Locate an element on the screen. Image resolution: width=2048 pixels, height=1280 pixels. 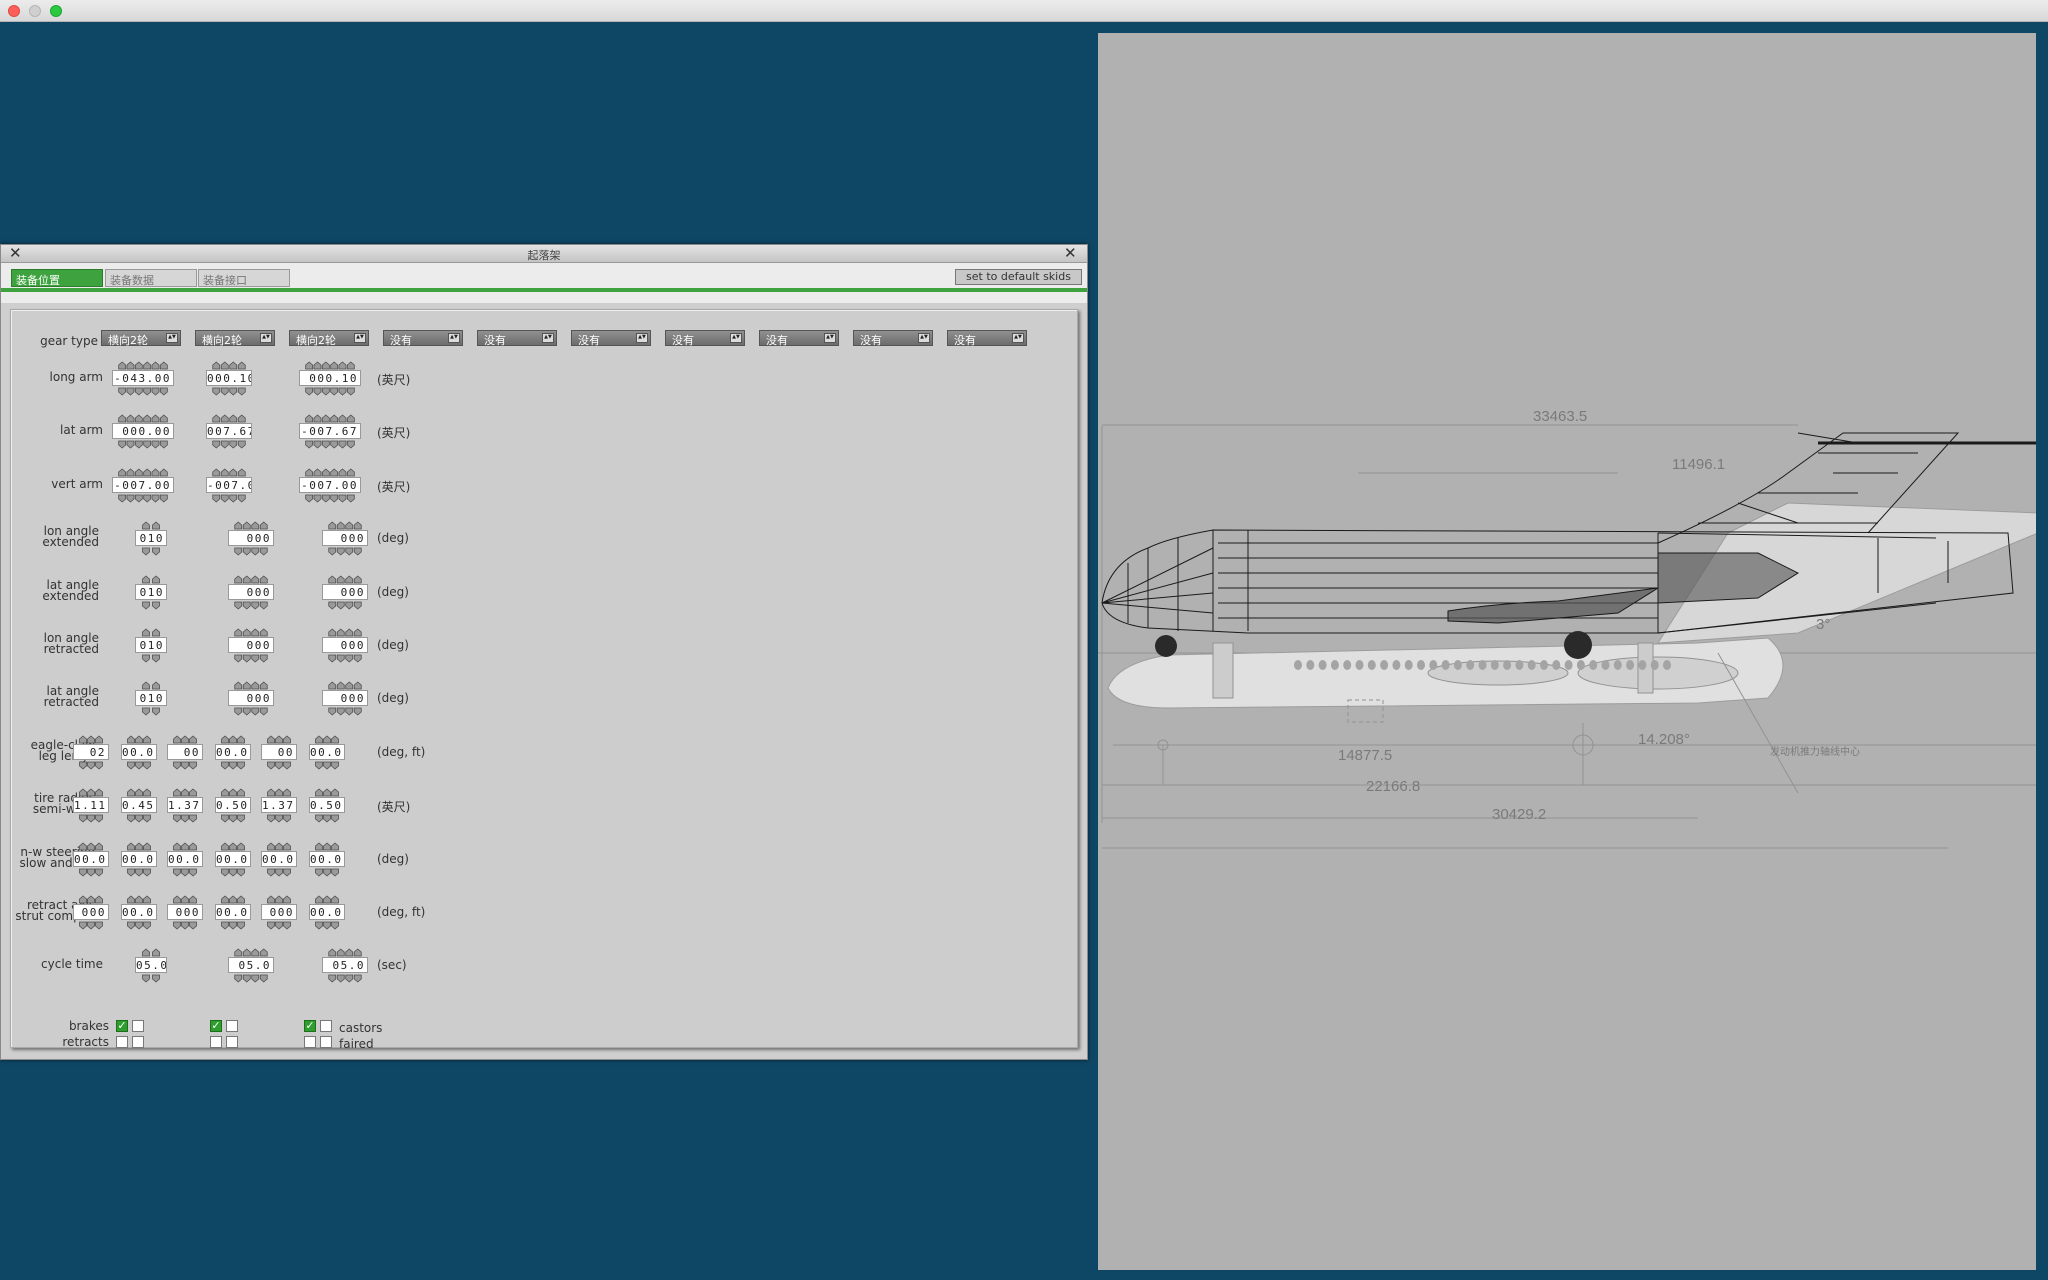
minimize-window-icon is located at coordinates (35, 11).